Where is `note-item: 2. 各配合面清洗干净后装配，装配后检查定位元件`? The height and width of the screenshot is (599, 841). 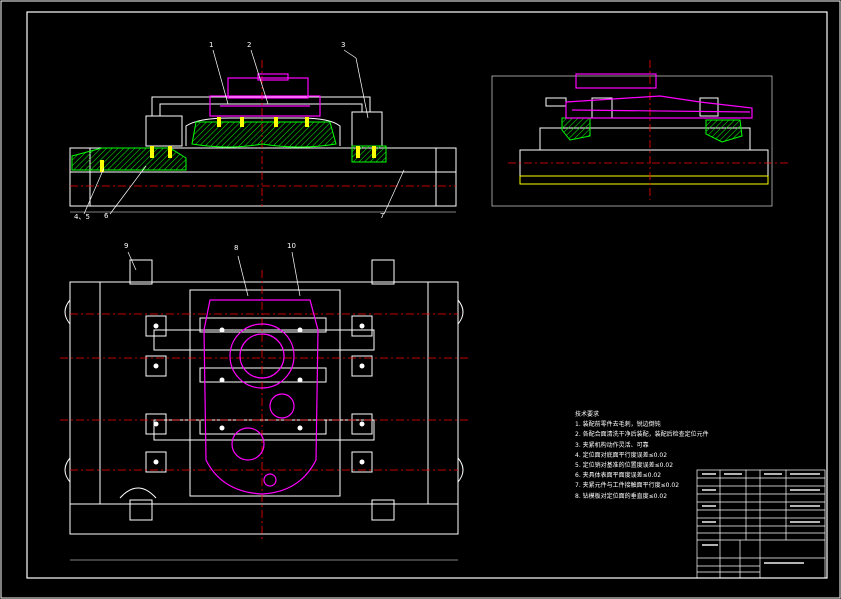
note-item: 2. 各配合面清洗干净后装配，装配后检查定位元件 is located at coordinates (642, 435).